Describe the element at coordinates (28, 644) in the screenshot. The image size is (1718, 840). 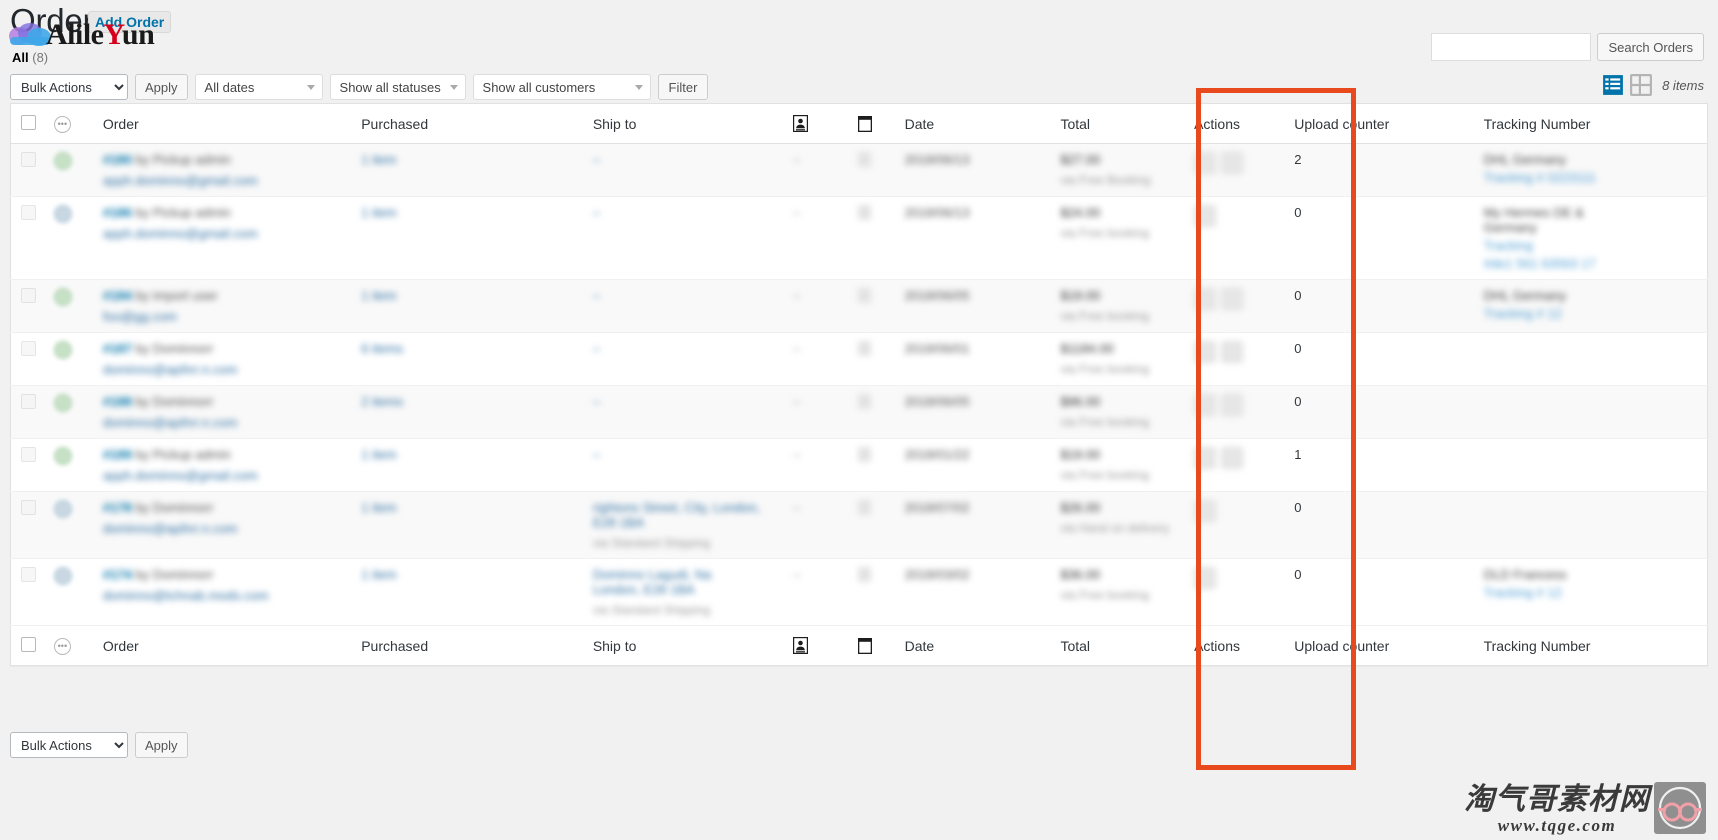
I see `select-all-checkbox-bottom` at that location.